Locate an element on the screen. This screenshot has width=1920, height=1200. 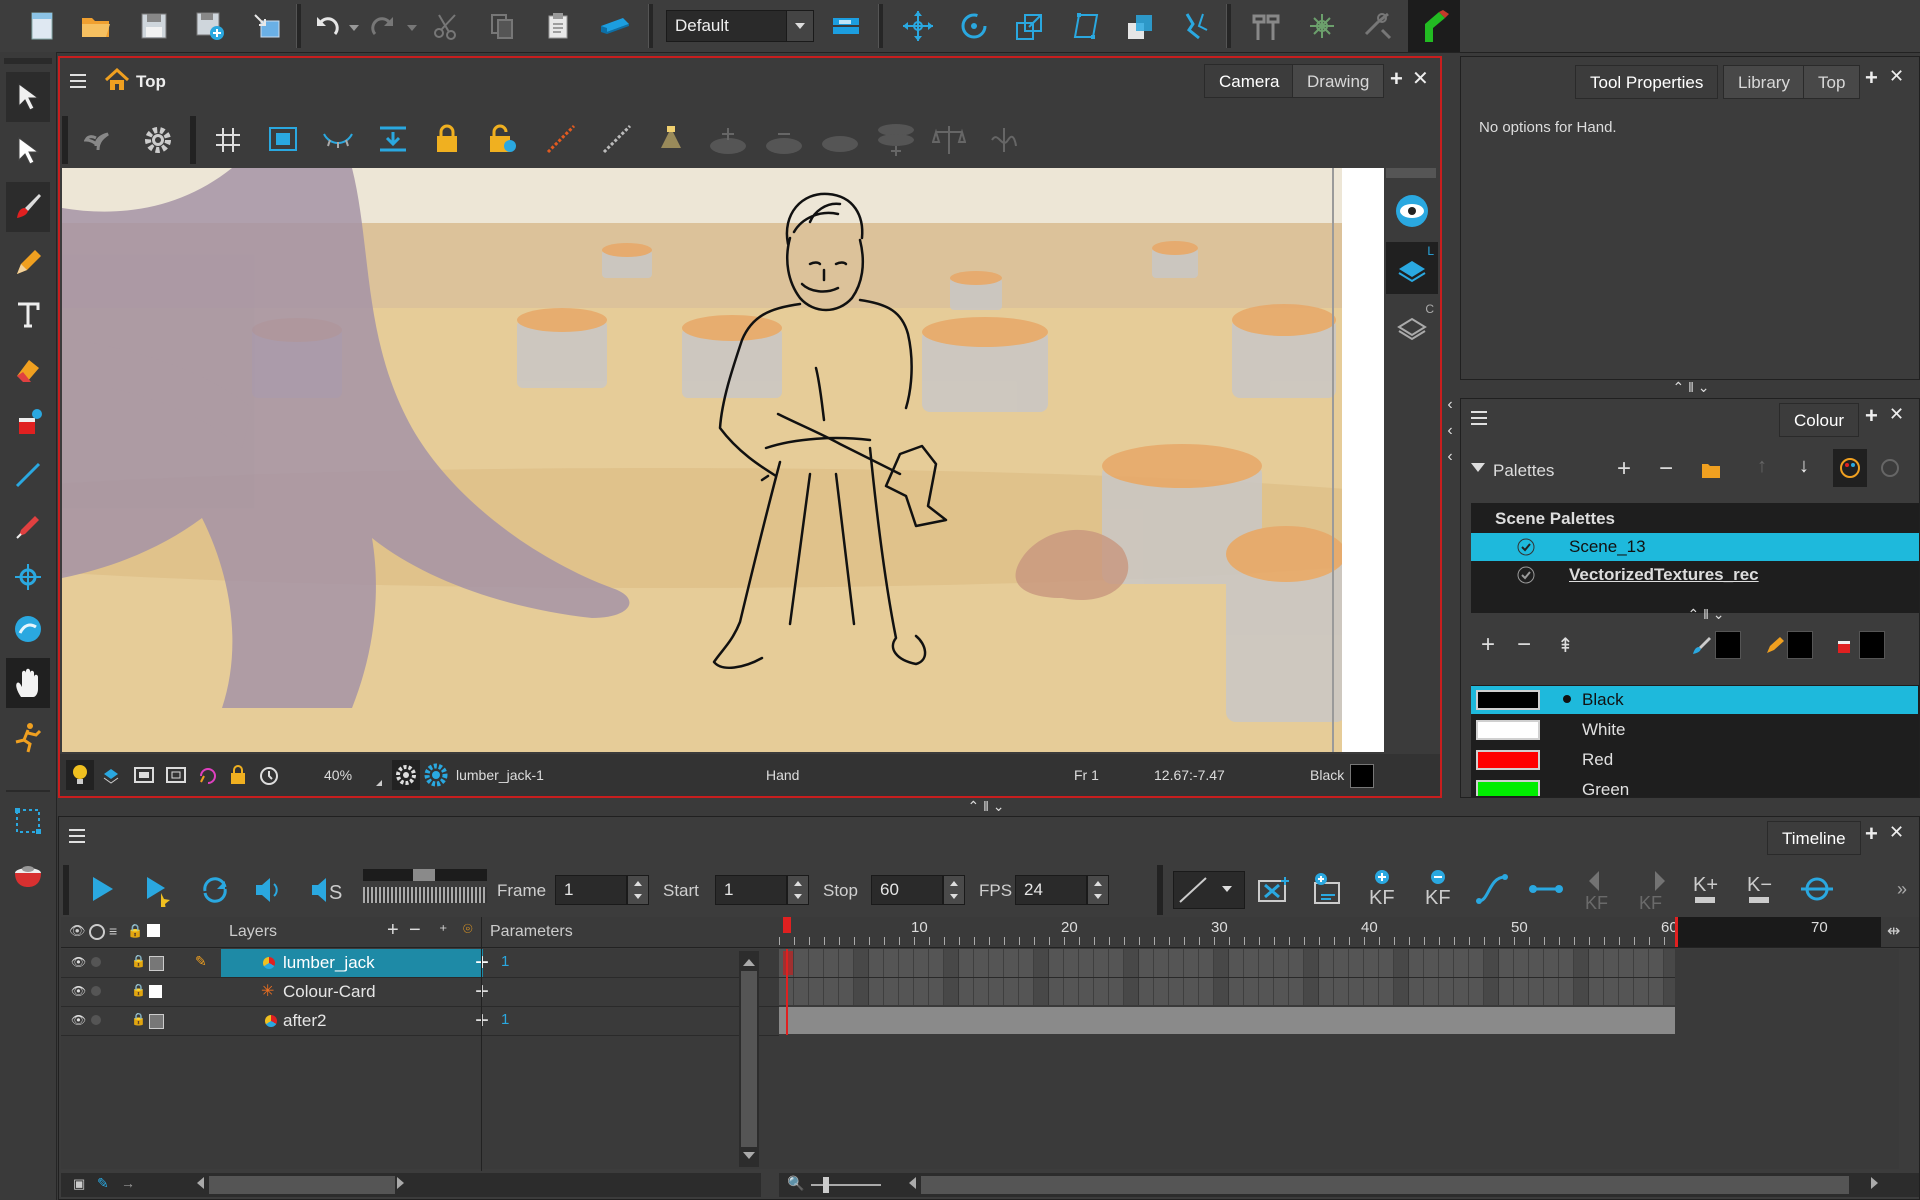
previous-keyframe-icon: KF is located at coordinates (1600, 892).